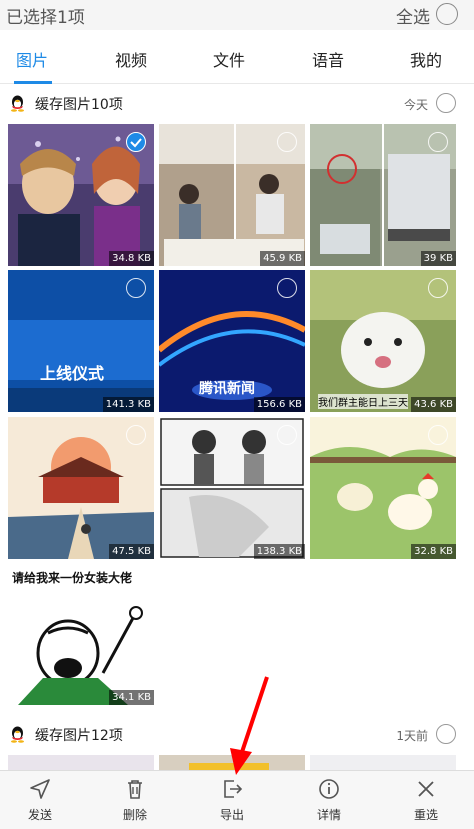 The width and height of the screenshot is (474, 829). I want to click on close-icon, so click(426, 789).